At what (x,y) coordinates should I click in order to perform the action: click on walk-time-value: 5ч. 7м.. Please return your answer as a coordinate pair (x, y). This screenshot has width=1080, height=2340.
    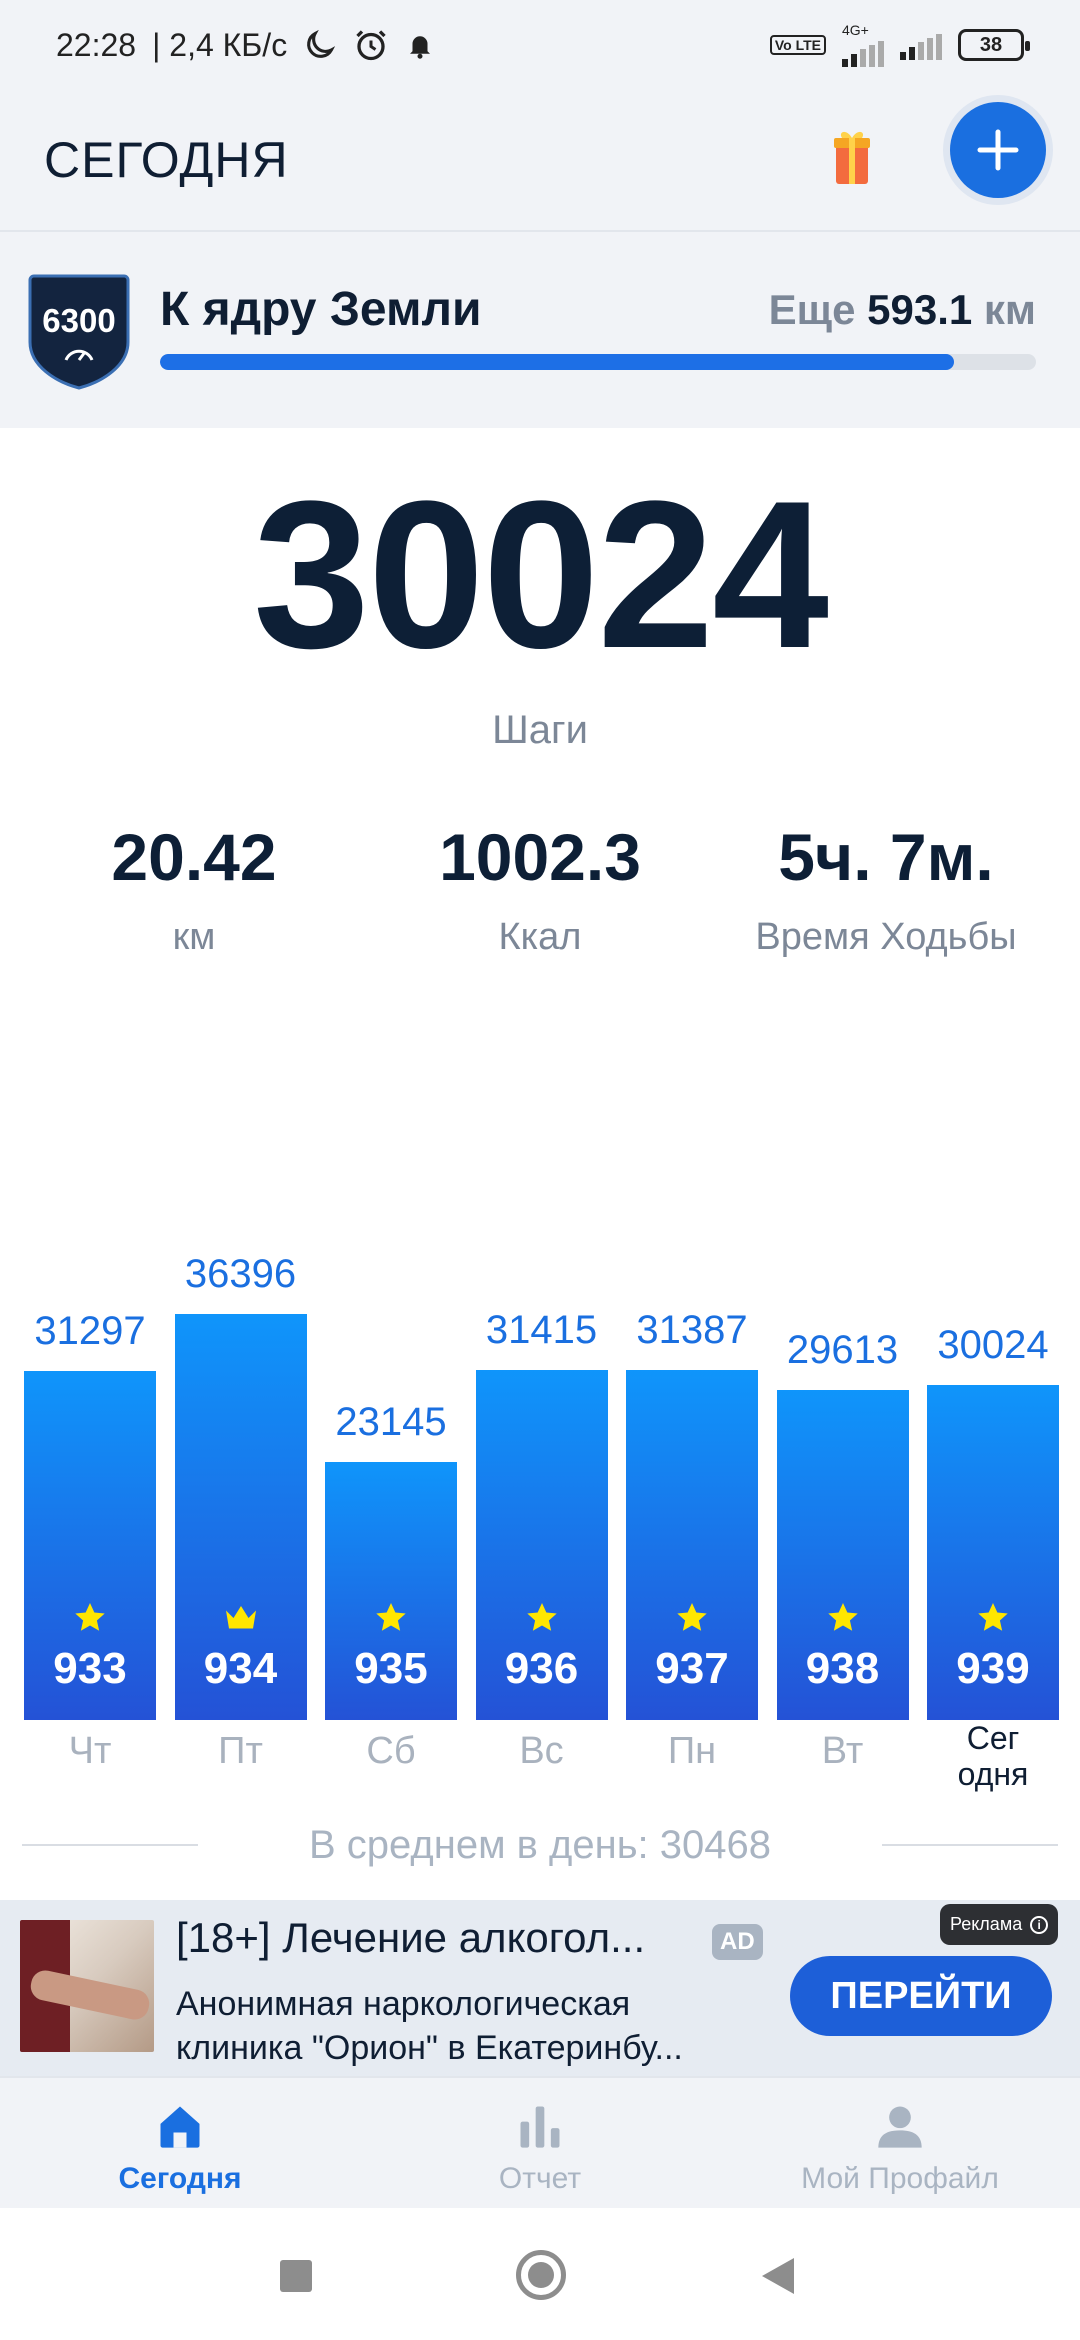
    Looking at the image, I should click on (886, 857).